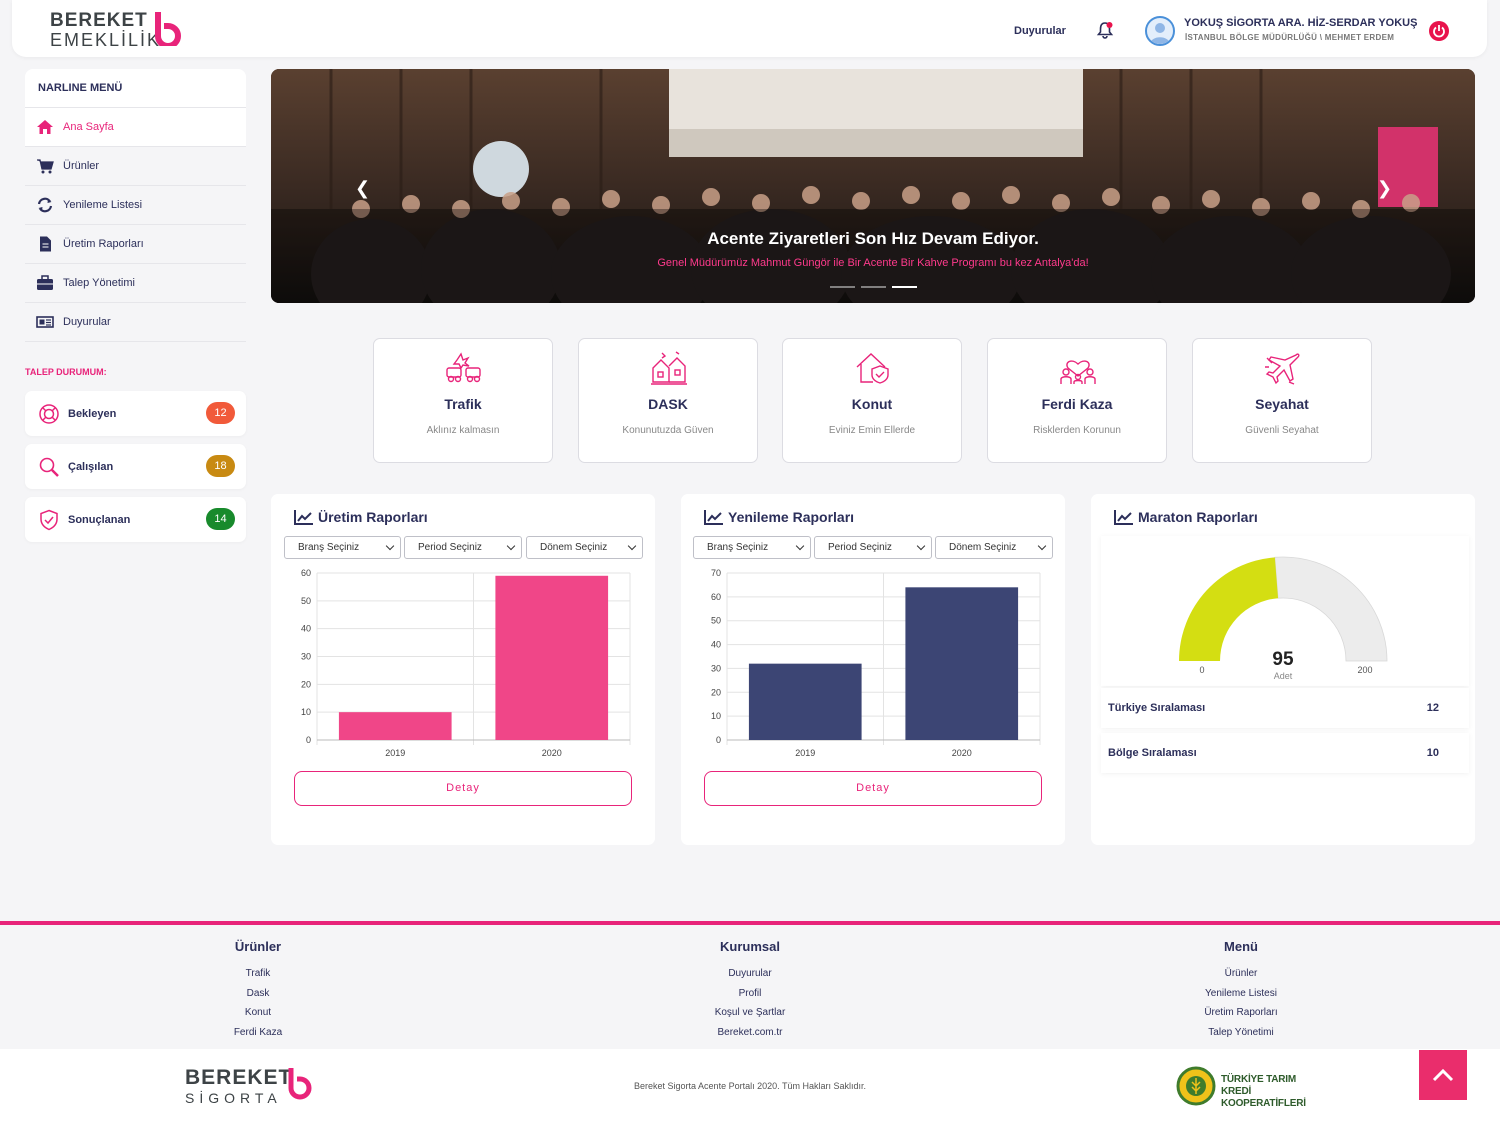  What do you see at coordinates (135, 166) in the screenshot?
I see `sidebar-item-urunler: Ürünler` at bounding box center [135, 166].